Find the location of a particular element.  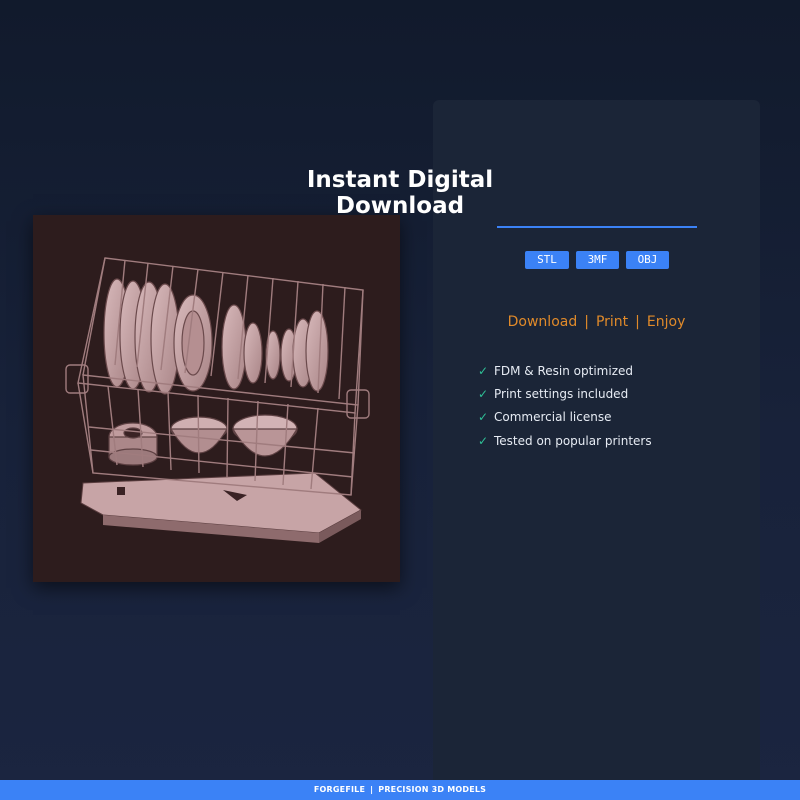

page-title: Instant Digital Download is located at coordinates (400, 193).